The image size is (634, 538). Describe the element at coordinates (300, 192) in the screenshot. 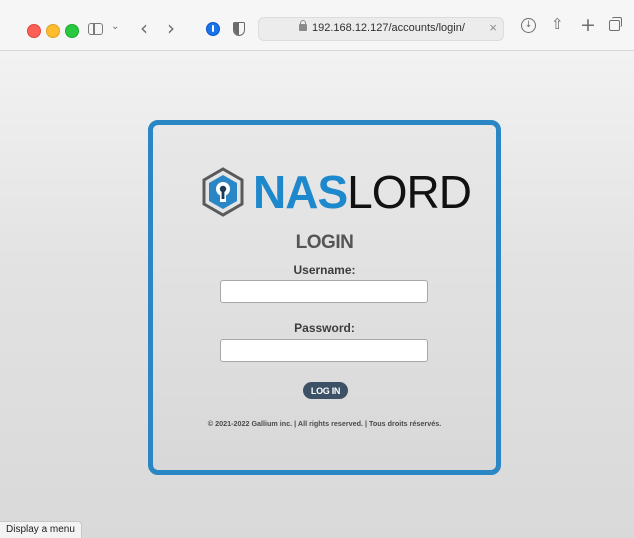

I see `logo-wordmark-bold: NAS` at that location.